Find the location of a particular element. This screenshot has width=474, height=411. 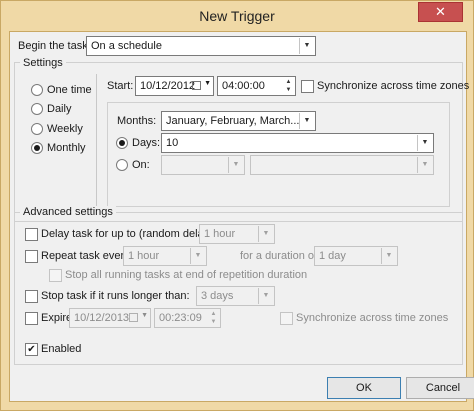

repeat-task-checkbox is located at coordinates (31, 256).